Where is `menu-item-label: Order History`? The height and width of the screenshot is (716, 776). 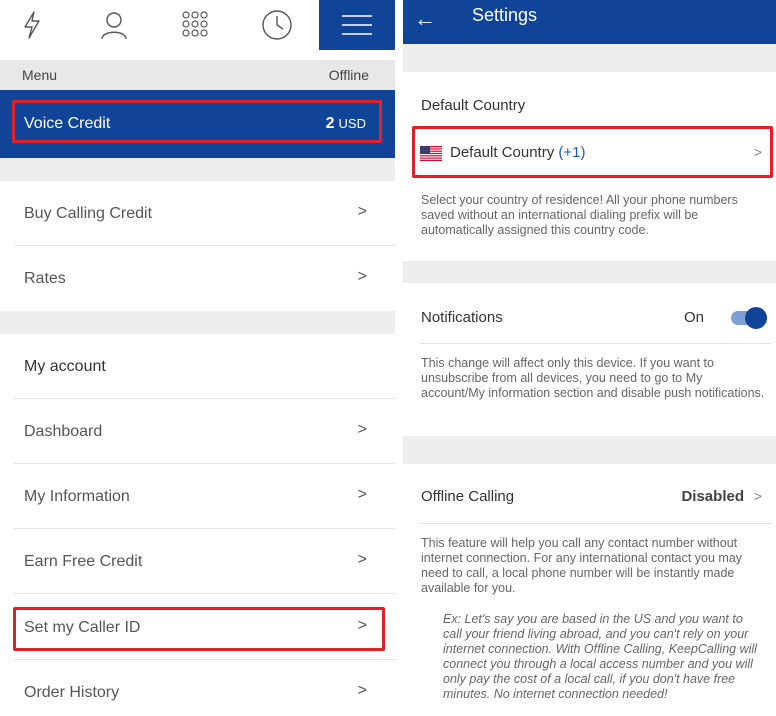
menu-item-label: Order History is located at coordinates (72, 692).